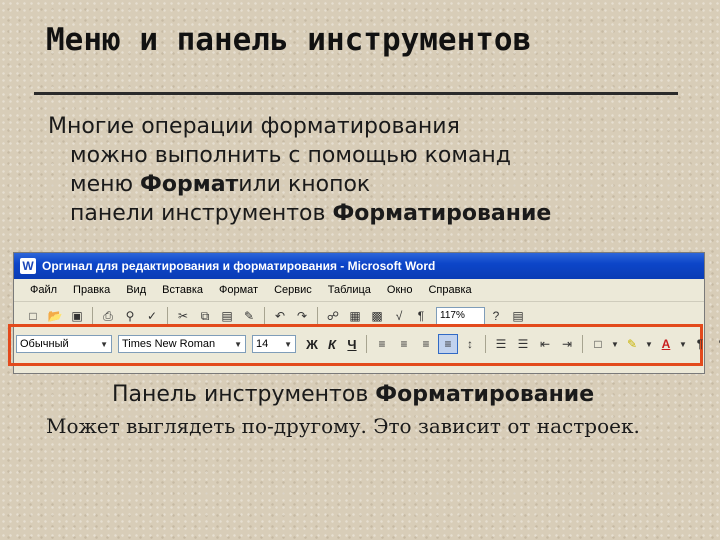  What do you see at coordinates (666, 344) in the screenshot?
I see `font-color-icon: A` at bounding box center [666, 344].